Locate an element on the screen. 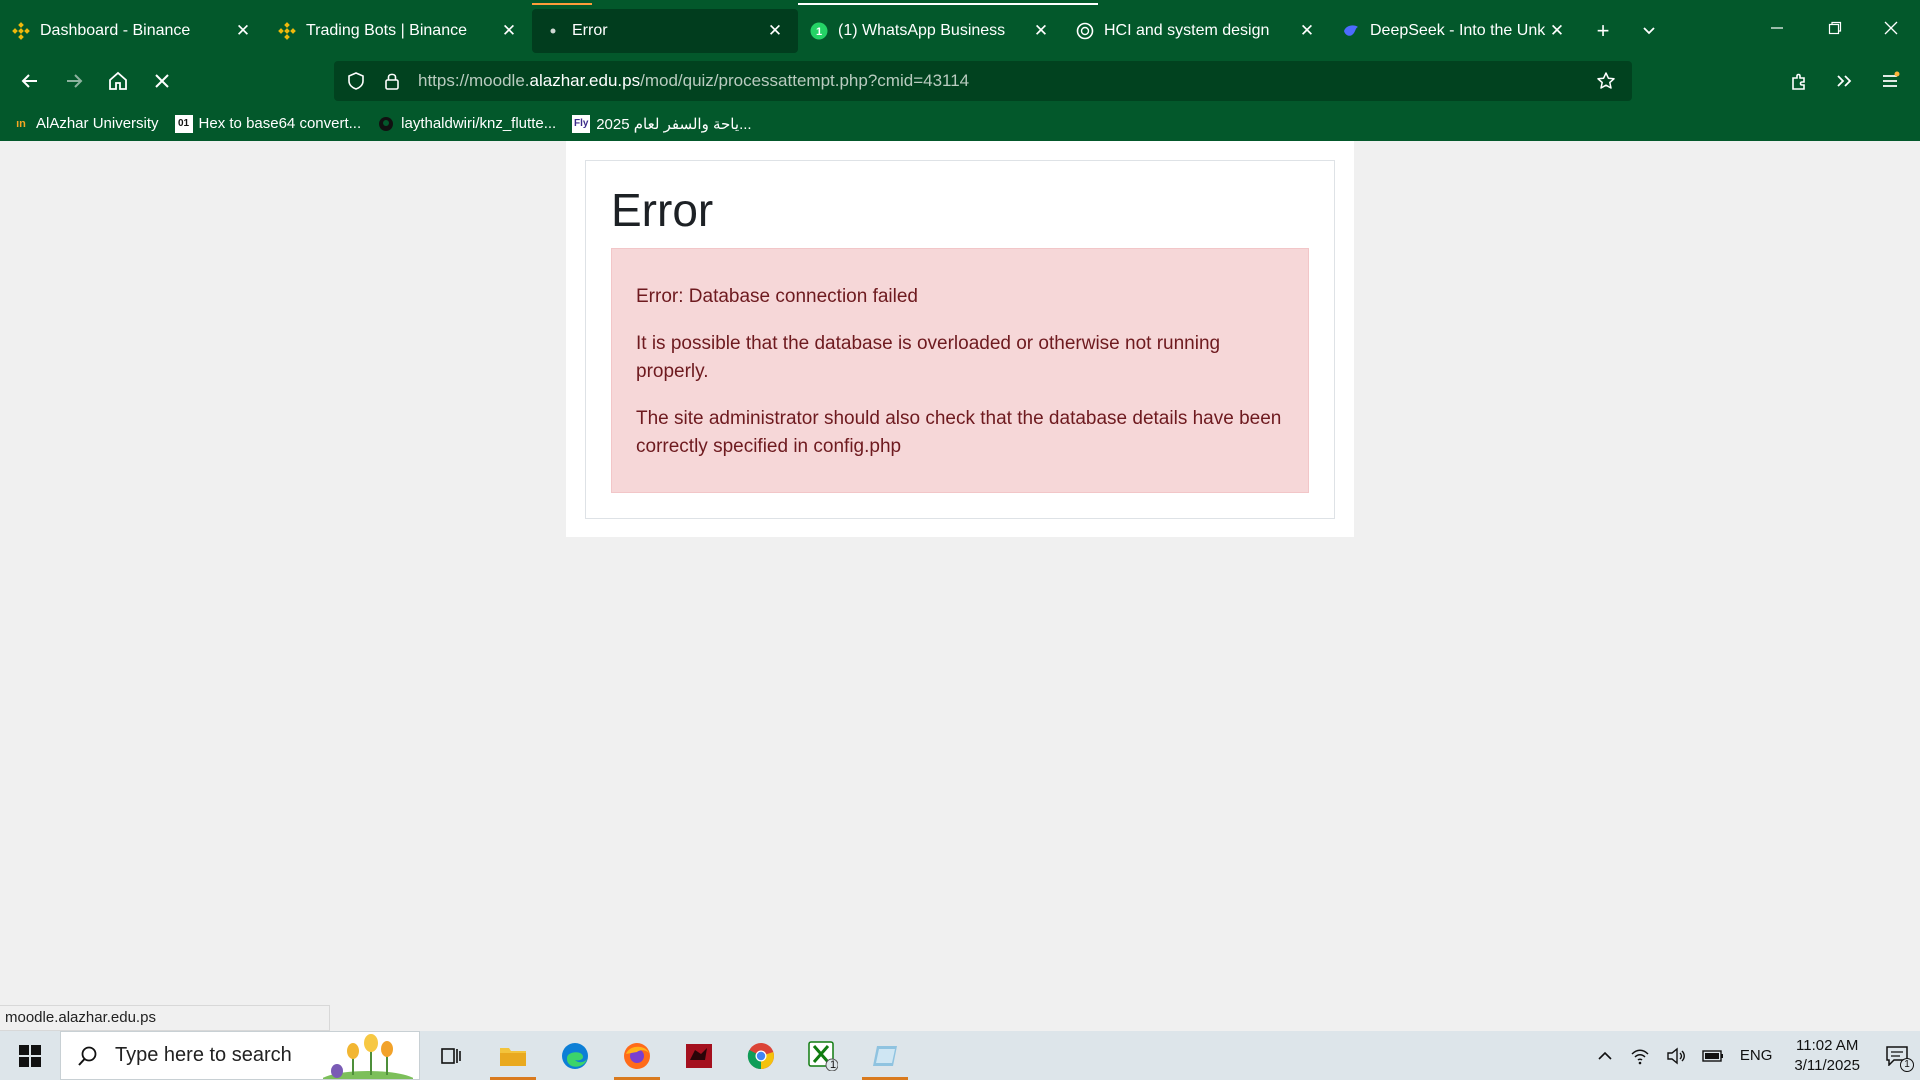  url-path: /mod/quiz/processattempt.php?cmid=43114 is located at coordinates (805, 80).